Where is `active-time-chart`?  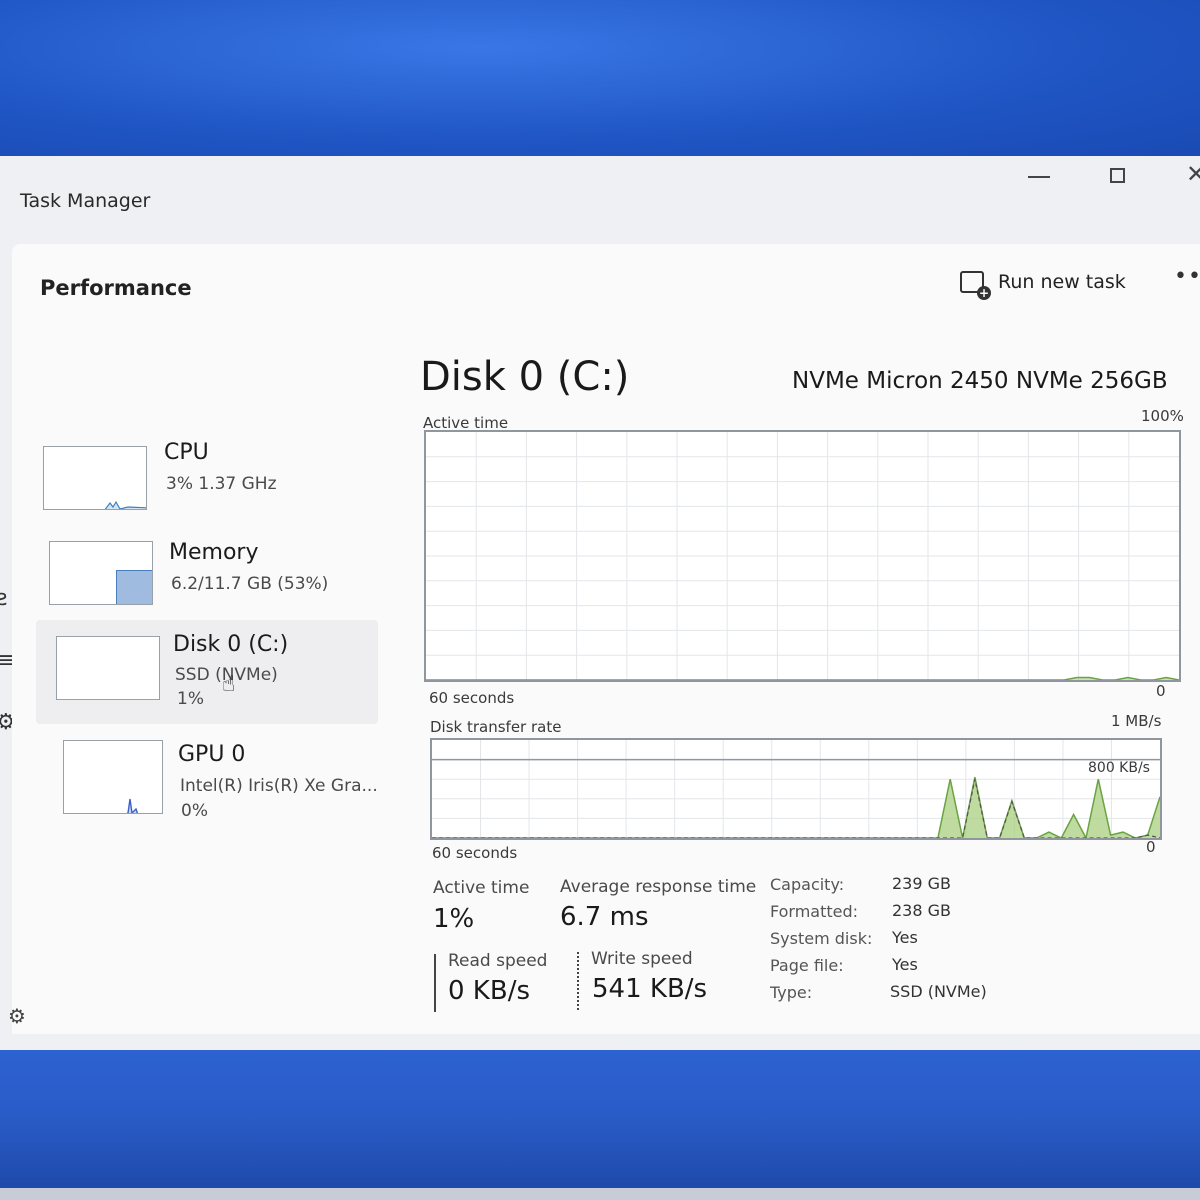 active-time-chart is located at coordinates (802, 556).